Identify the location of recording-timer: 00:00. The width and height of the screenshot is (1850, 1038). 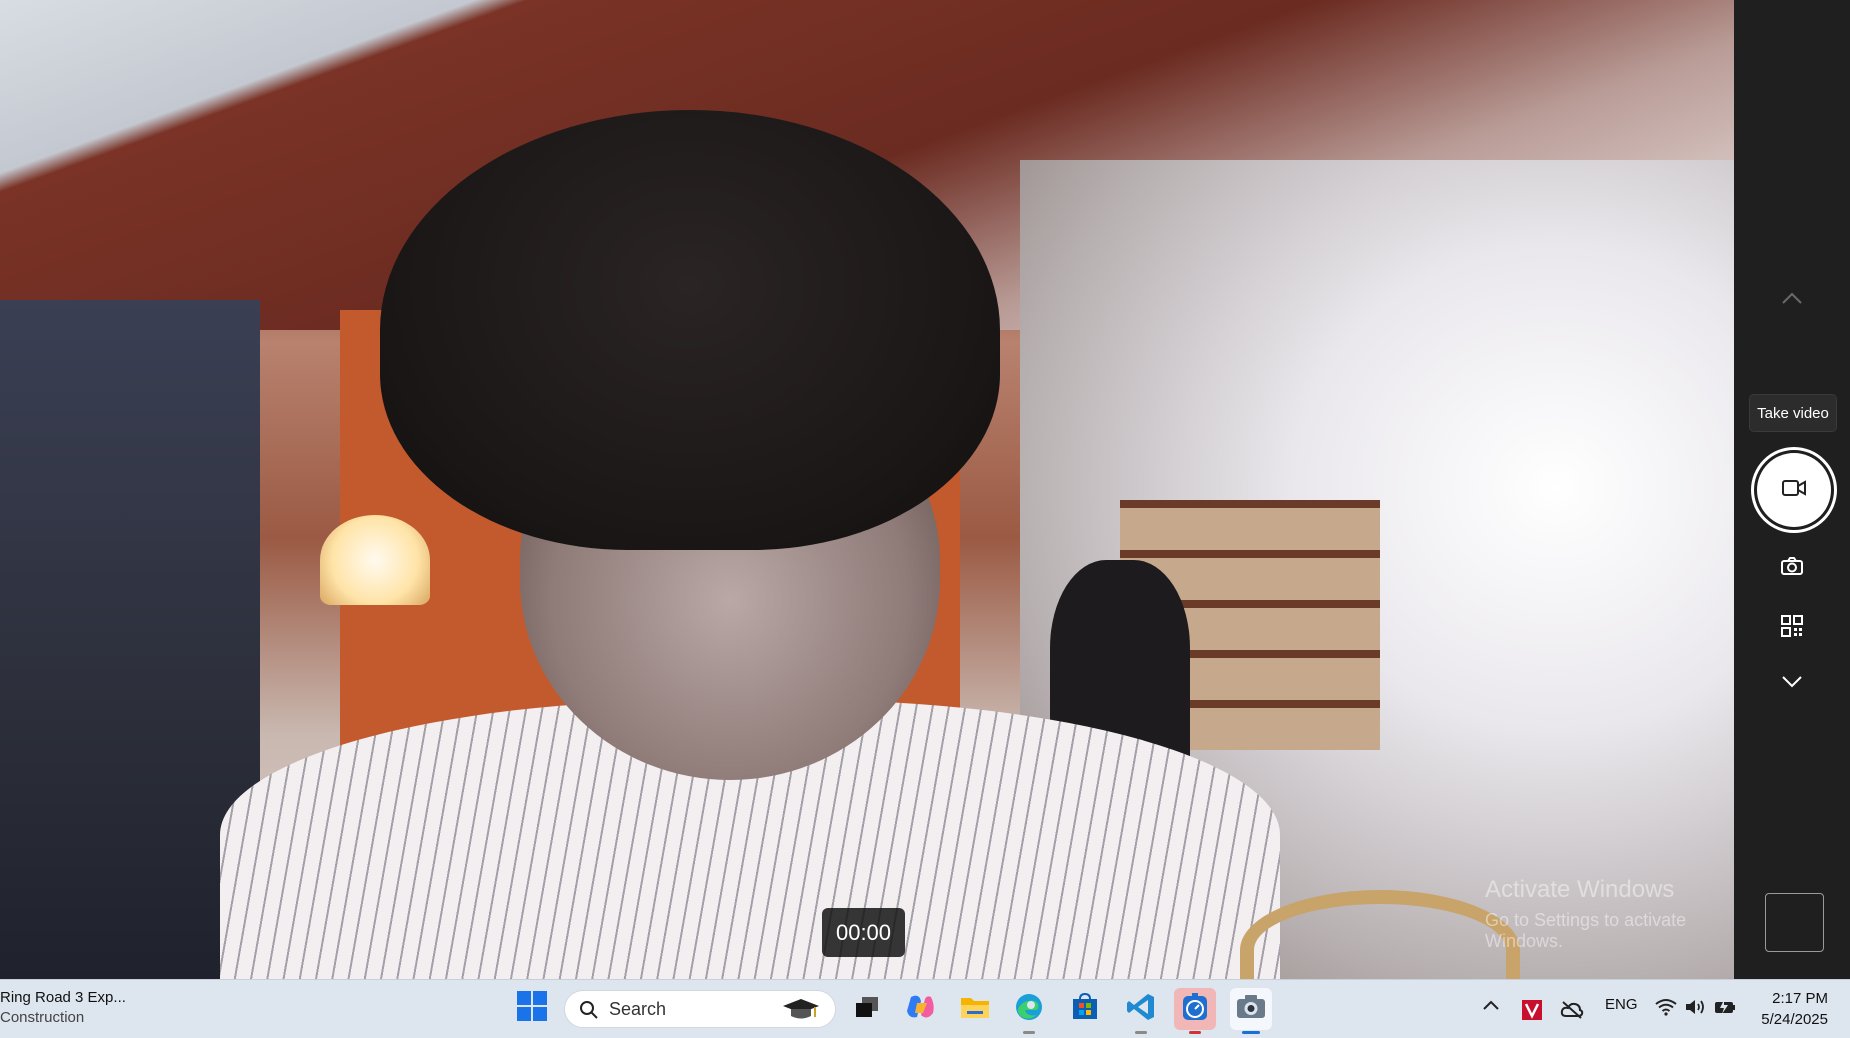
(863, 932).